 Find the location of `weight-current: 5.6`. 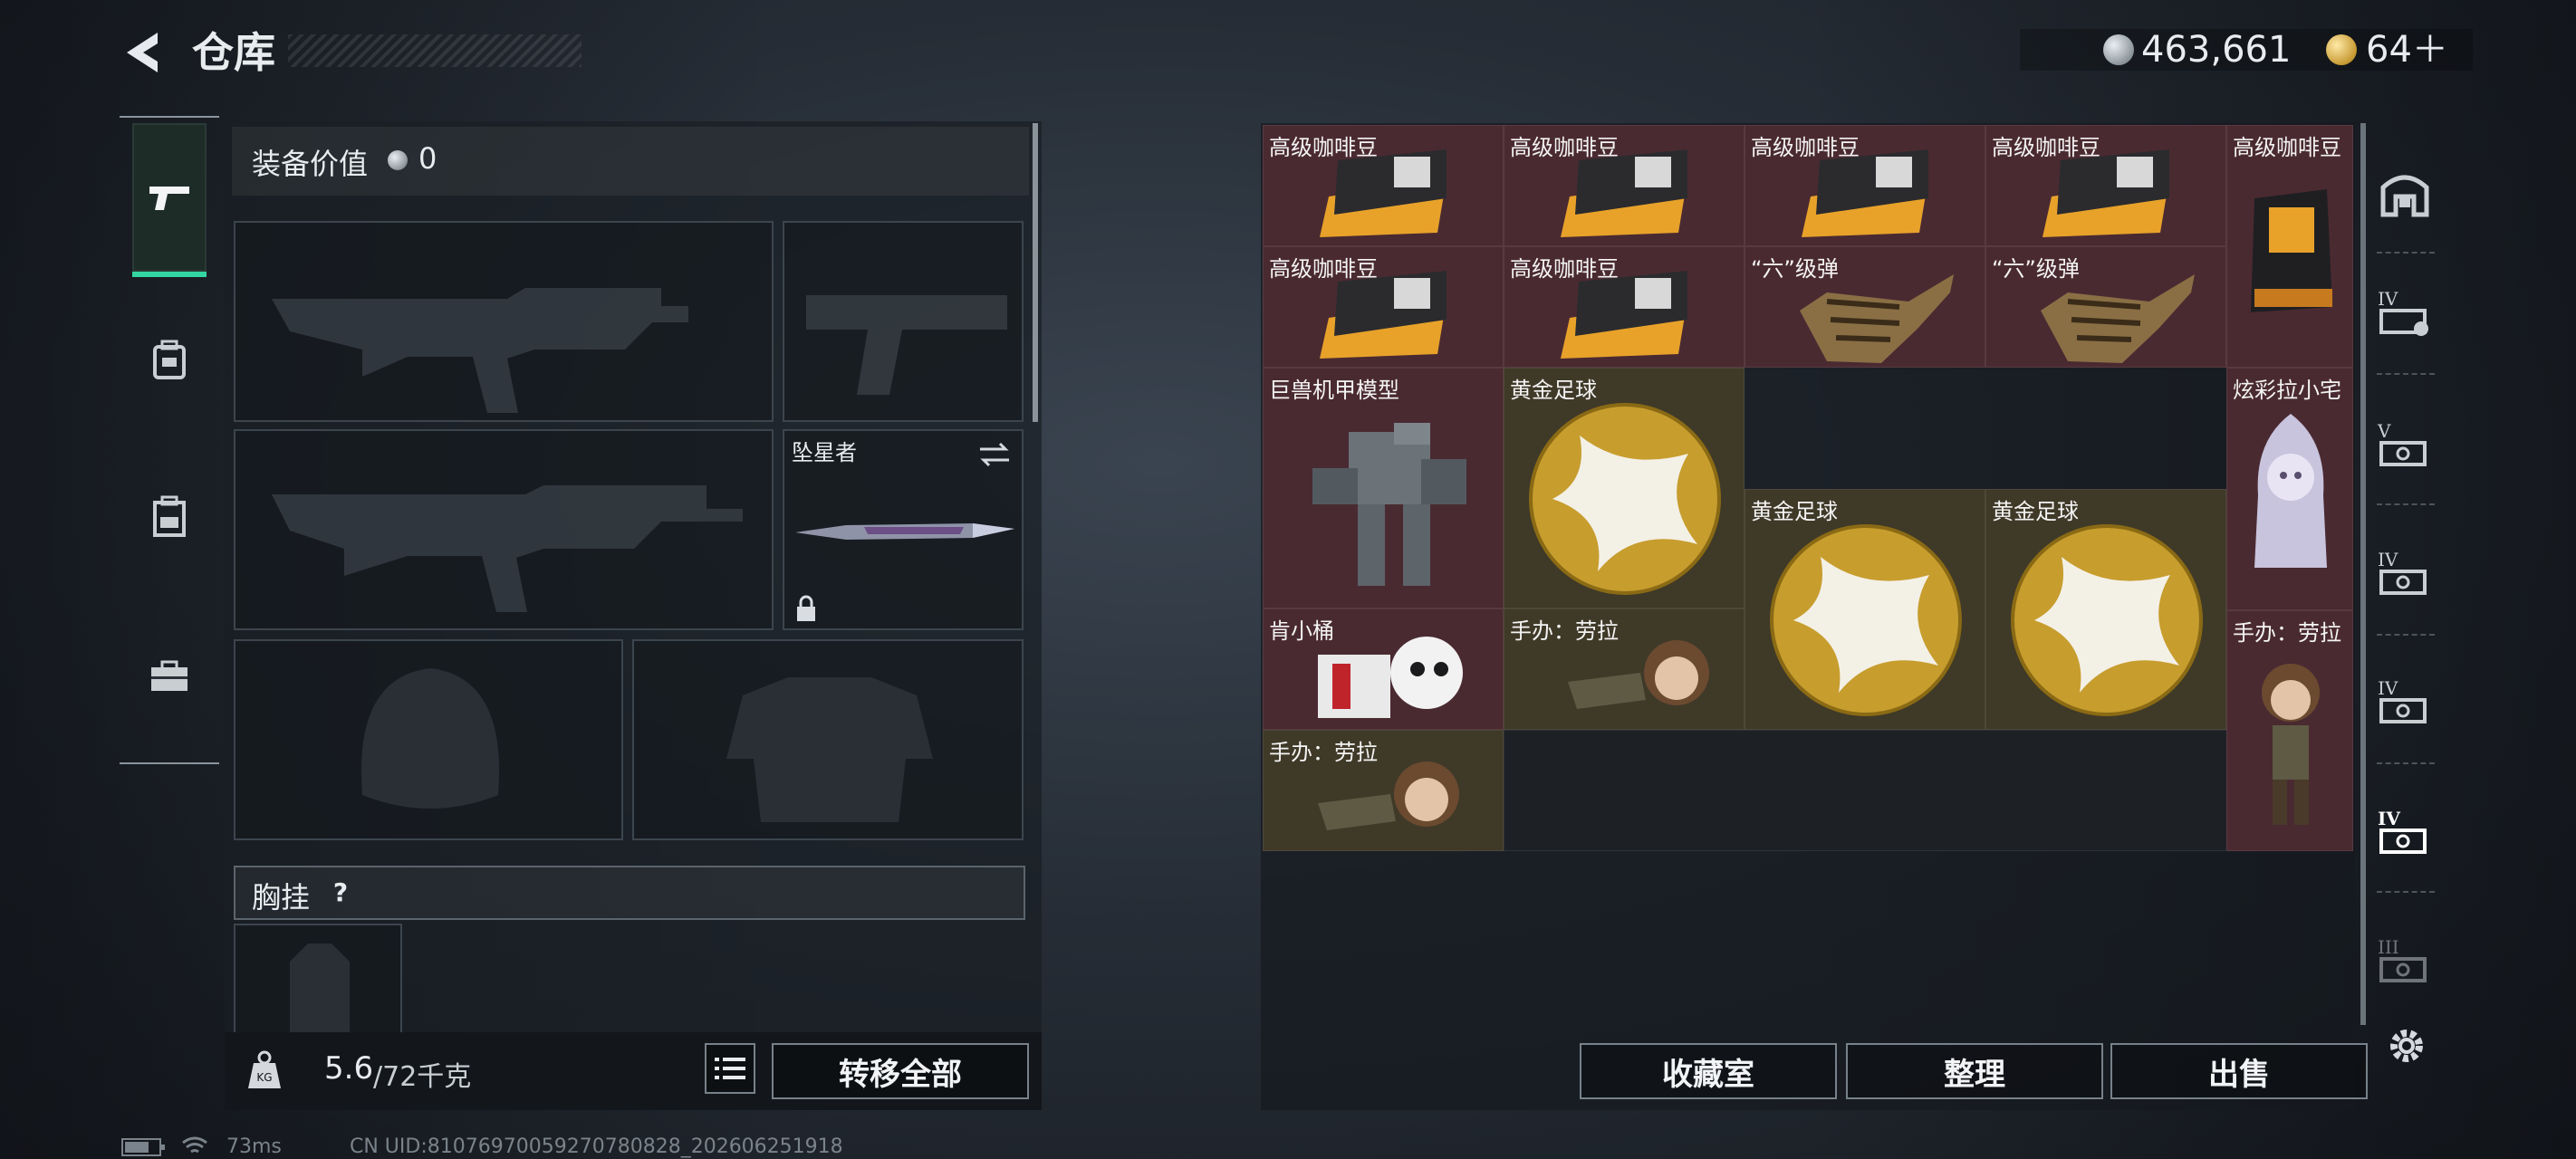

weight-current: 5.6 is located at coordinates (349, 1068).